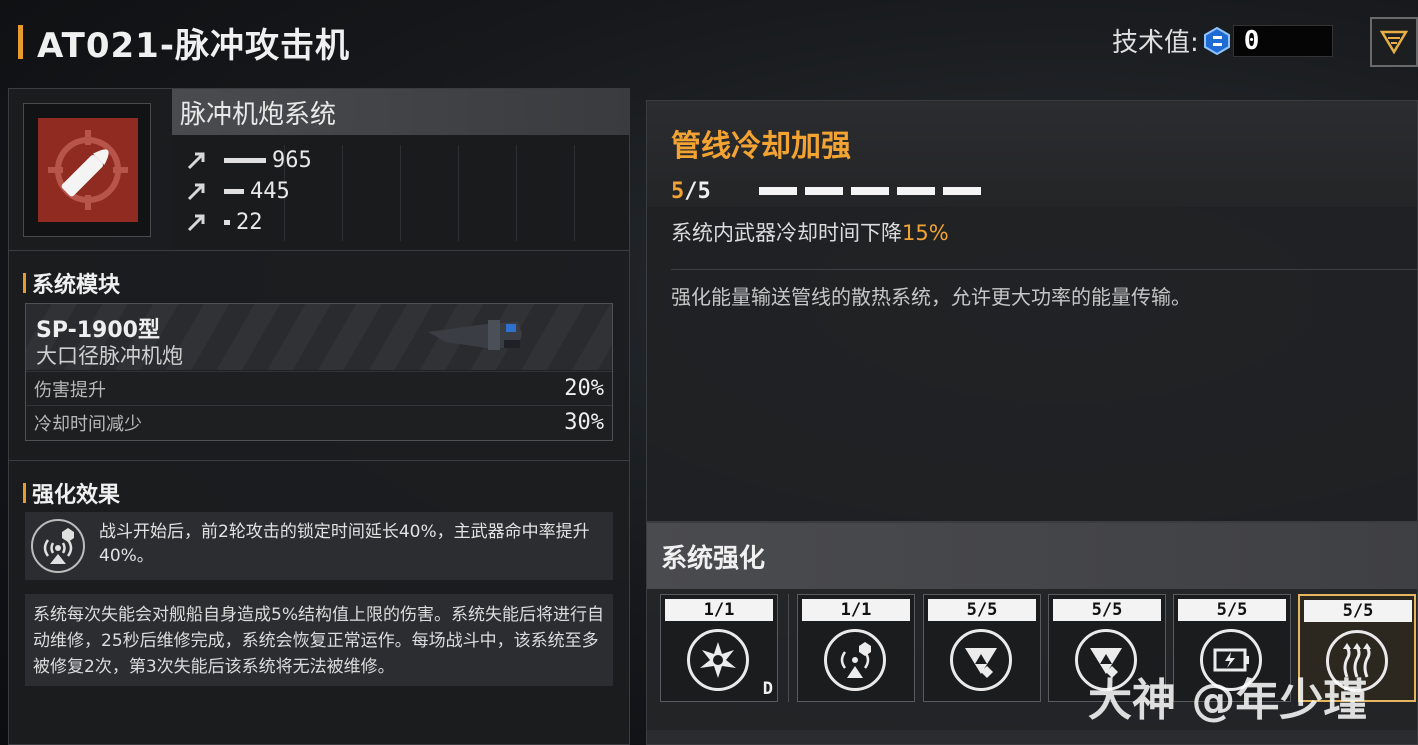 The image size is (1418, 745). I want to click on section-label: 强化效果, so click(76, 495).